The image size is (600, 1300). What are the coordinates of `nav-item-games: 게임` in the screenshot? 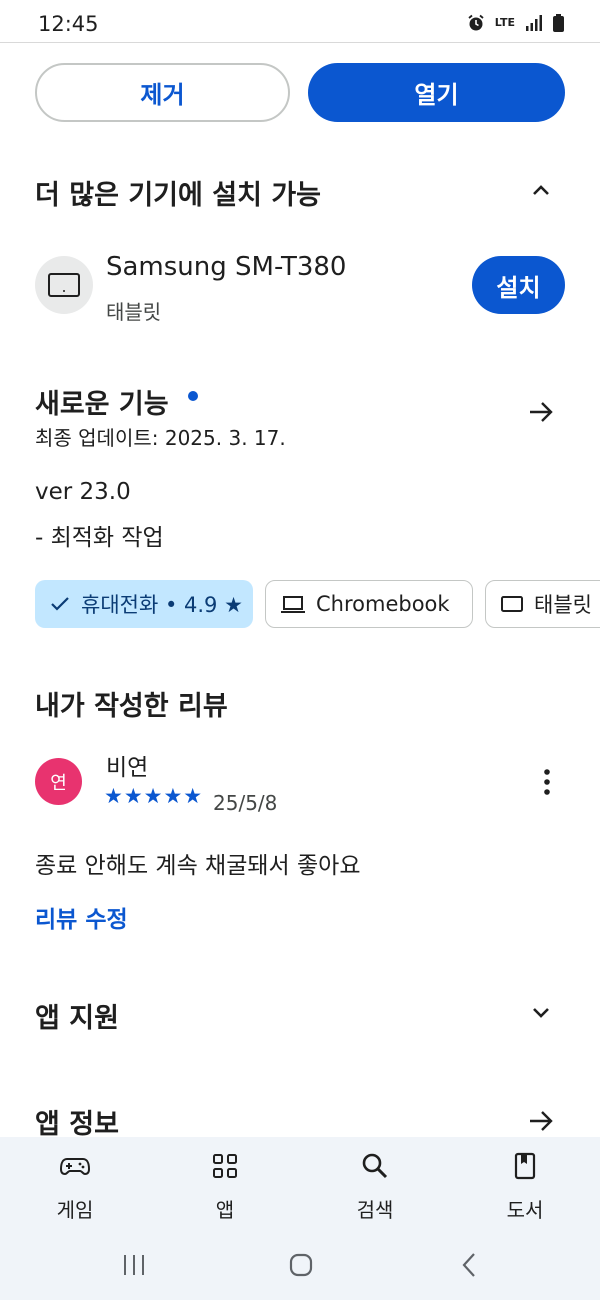 It's located at (75, 1186).